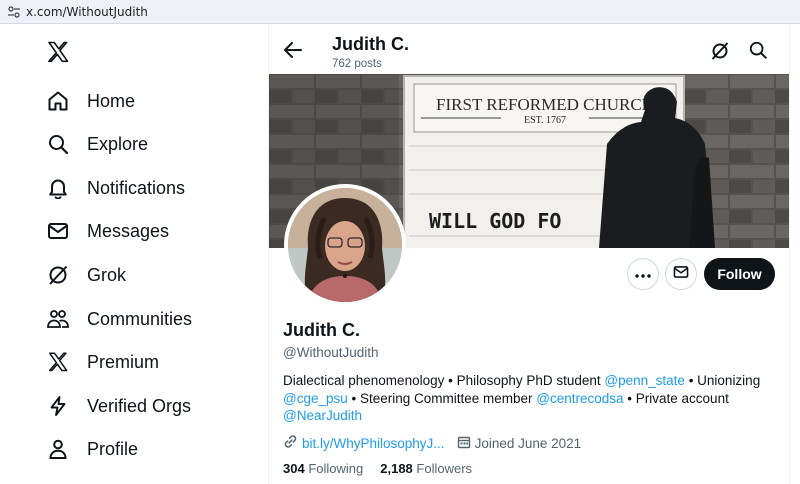  I want to click on sidebar-item-home: Home, so click(90, 101).